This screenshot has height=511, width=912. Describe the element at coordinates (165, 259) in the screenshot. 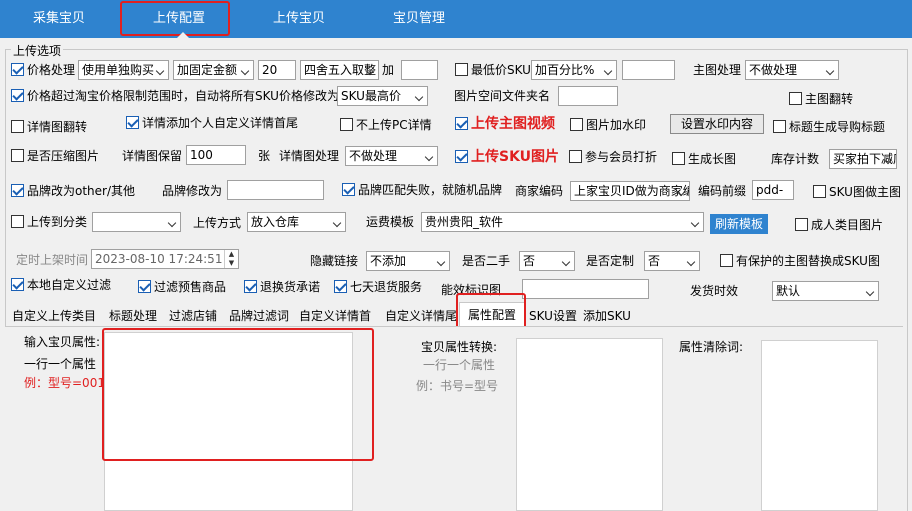

I see `schedule-input: 2023-08-10 17:24:51 ▲ ▼` at that location.